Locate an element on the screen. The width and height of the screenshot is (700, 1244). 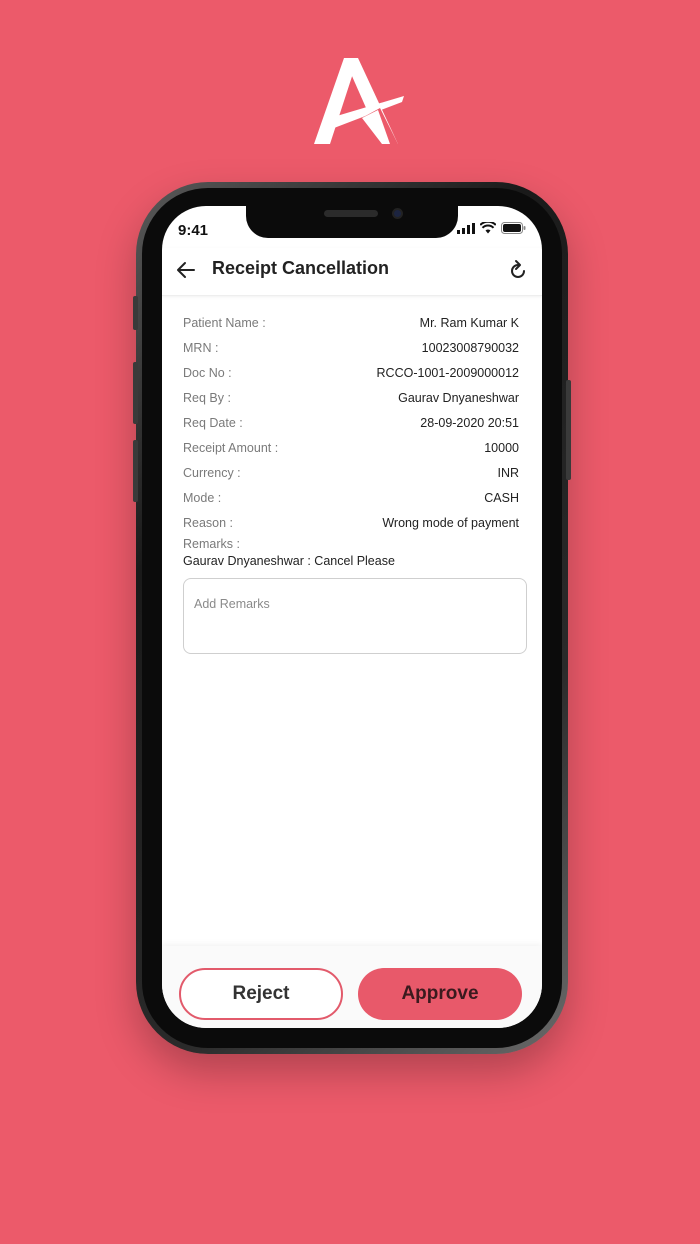
speaker-grille is located at coordinates (351, 213).